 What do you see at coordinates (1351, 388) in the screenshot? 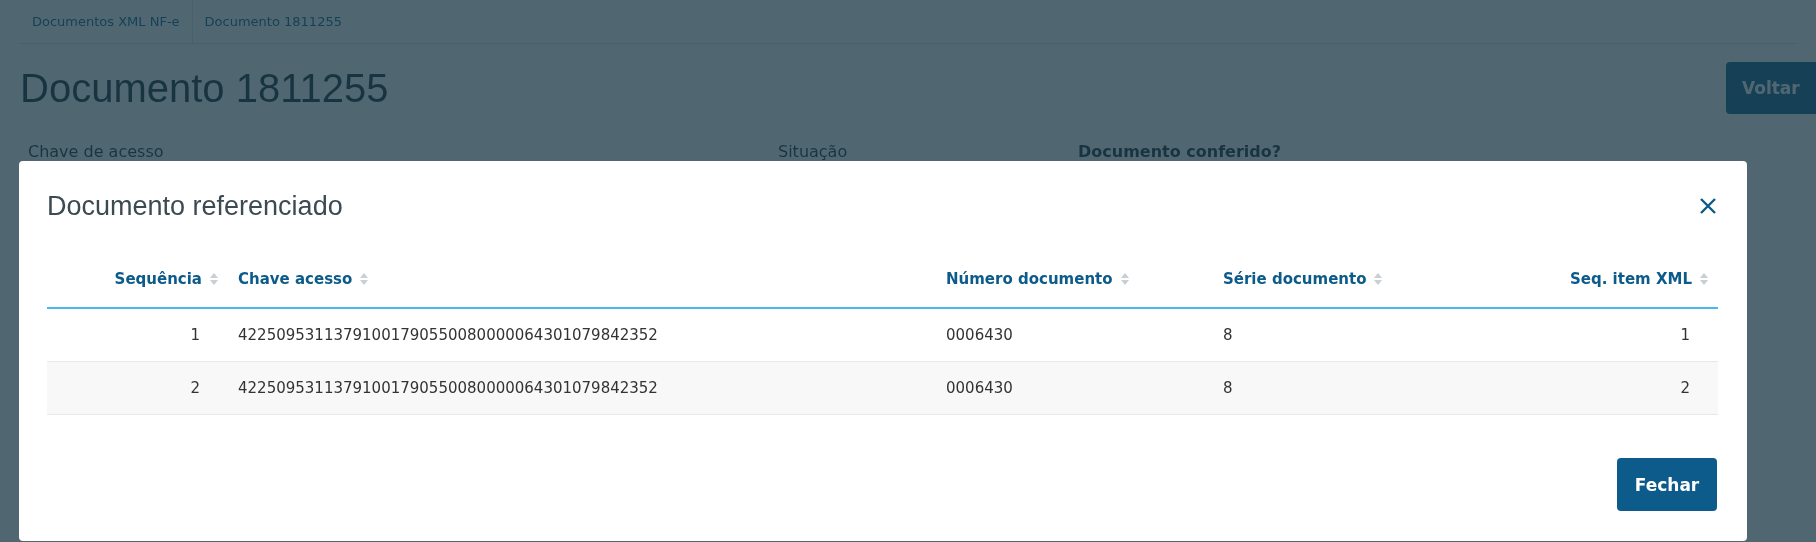
I see `table-cell: 8` at bounding box center [1351, 388].